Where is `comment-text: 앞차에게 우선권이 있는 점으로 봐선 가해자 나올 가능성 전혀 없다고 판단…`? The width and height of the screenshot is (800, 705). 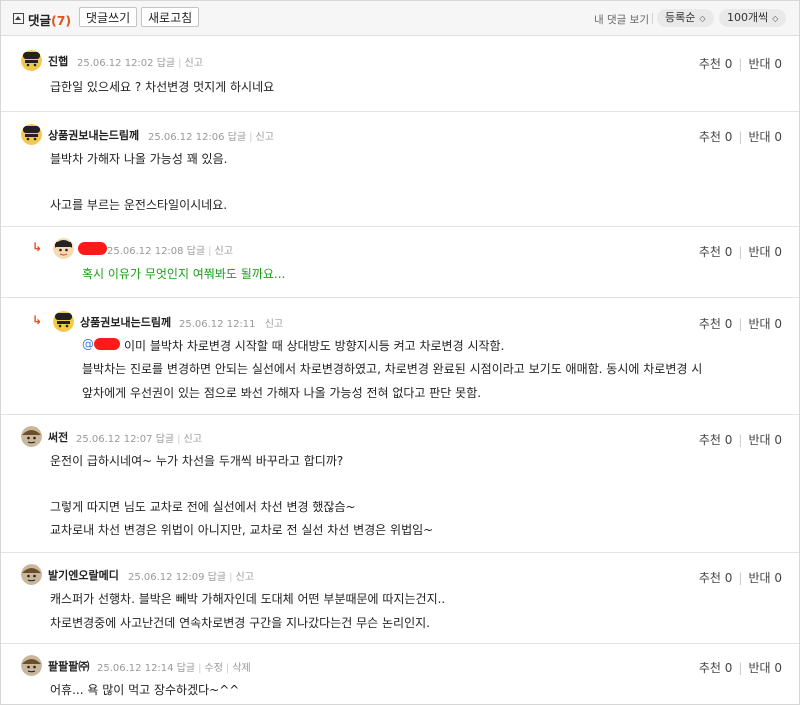 comment-text: 앞차에게 우선권이 있는 점으로 봐선 가해자 나올 가능성 전혀 없다고 판단… is located at coordinates (282, 393).